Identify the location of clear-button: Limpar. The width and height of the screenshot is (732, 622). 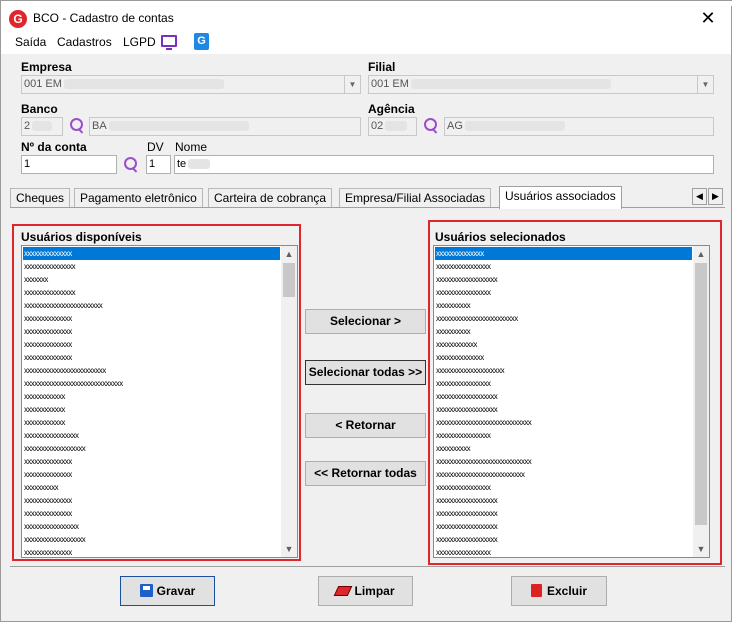
(365, 591).